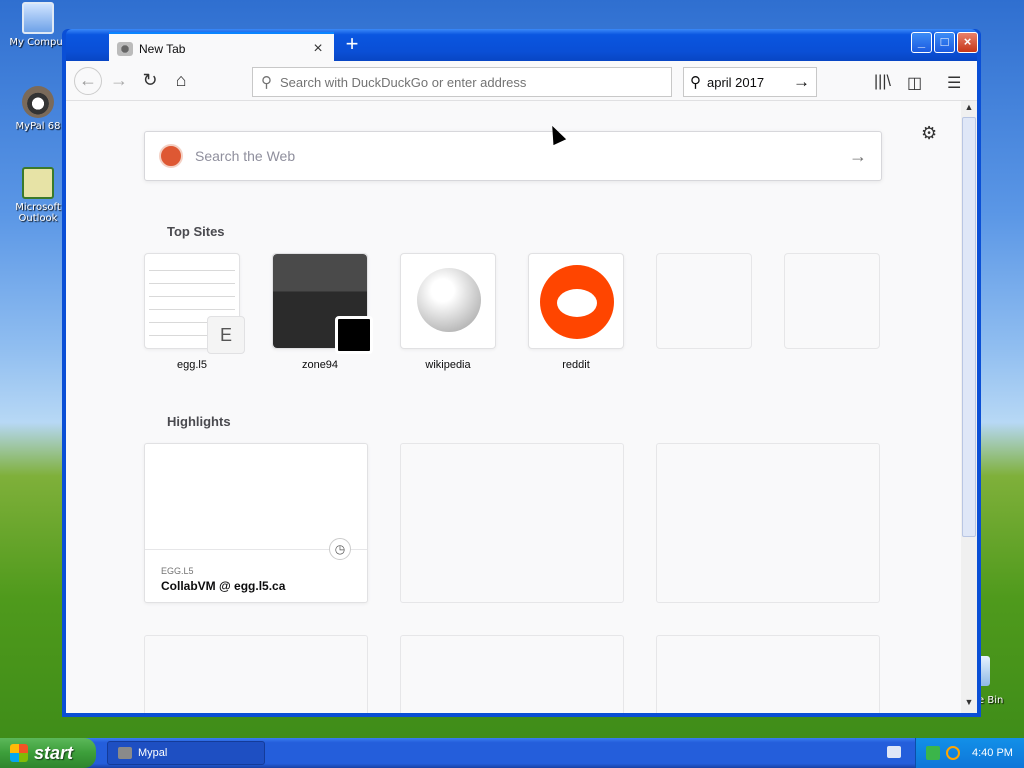  Describe the element at coordinates (322, 303) in the screenshot. I see `top-site-zone94` at that location.